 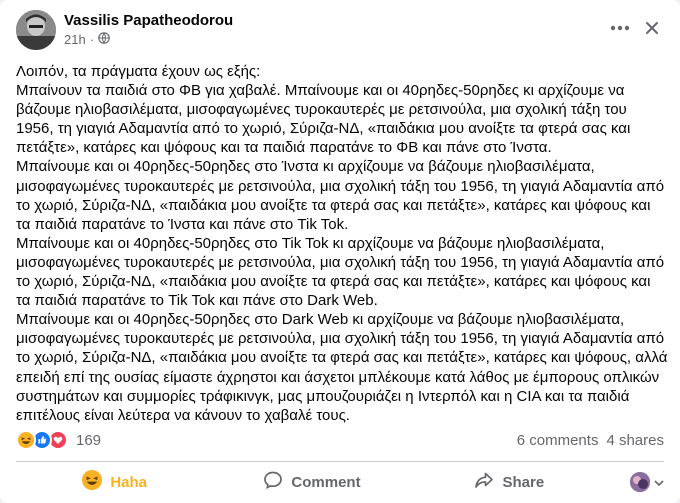 I want to click on reaction-identity-selector, so click(x=636, y=482).